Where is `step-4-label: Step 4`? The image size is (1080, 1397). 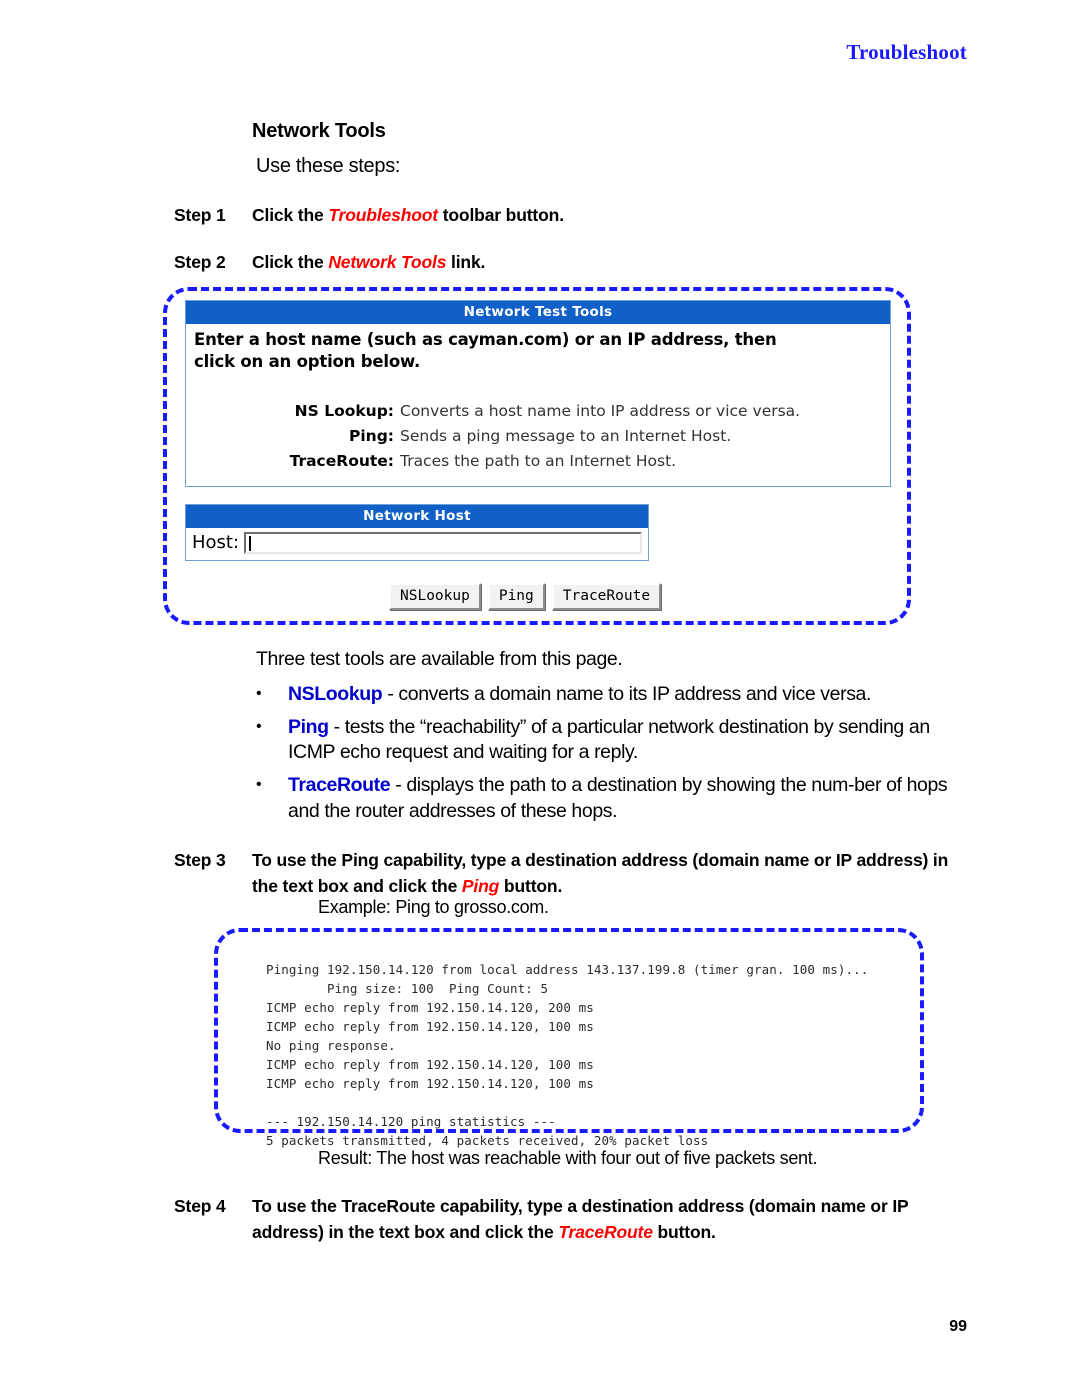 step-4-label: Step 4 is located at coordinates (200, 1206).